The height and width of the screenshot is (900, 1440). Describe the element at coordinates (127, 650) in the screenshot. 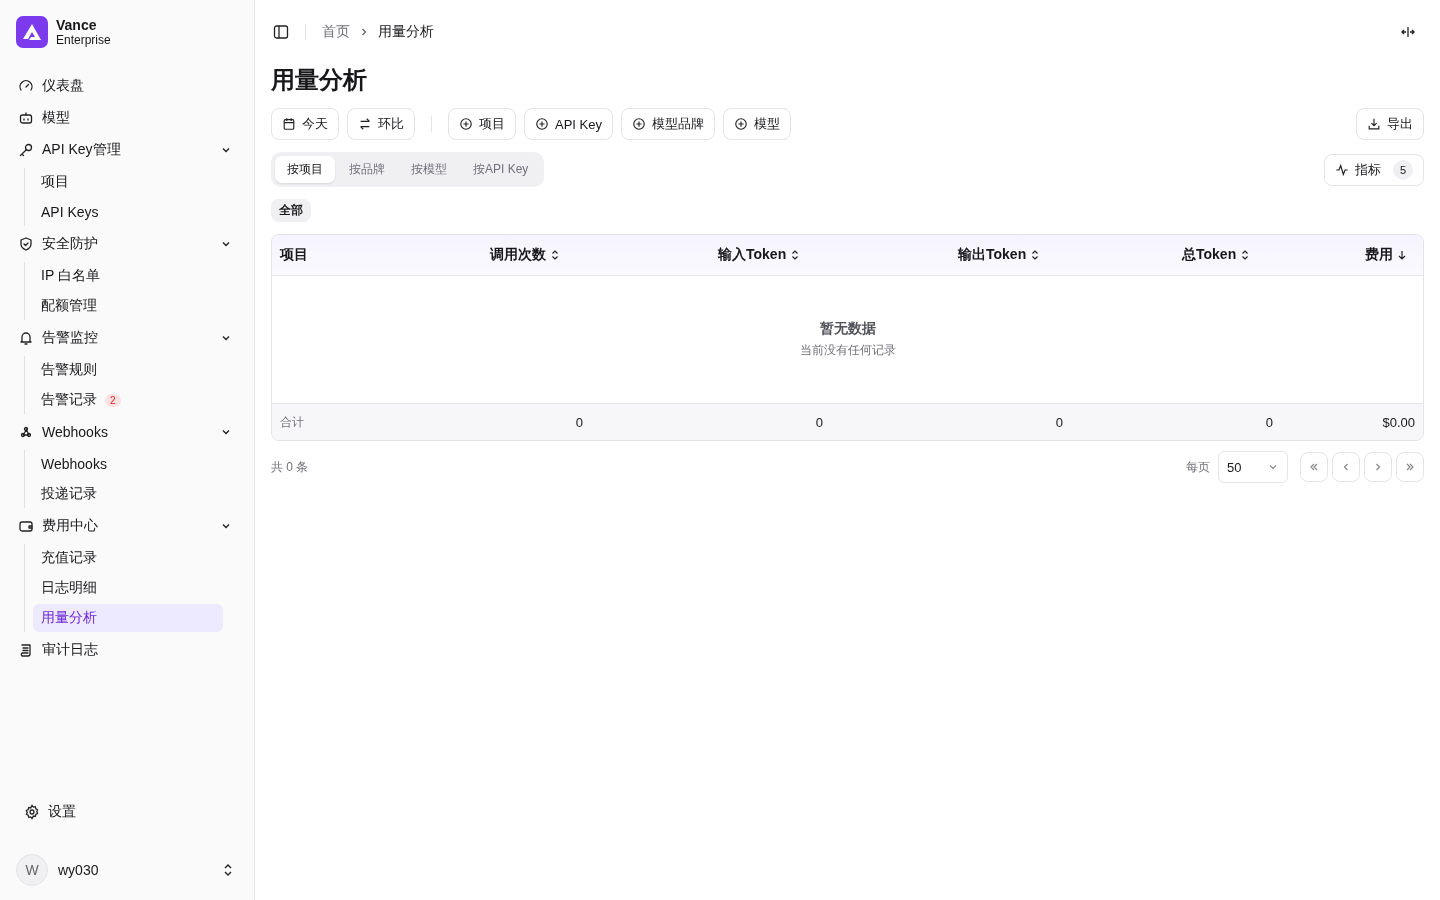

I see `nav-item: 审计日志` at that location.